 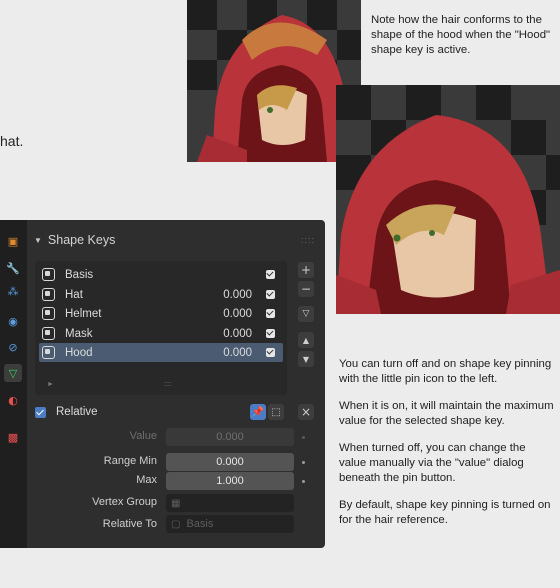 I want to click on value-field: 0.000, so click(x=230, y=437).